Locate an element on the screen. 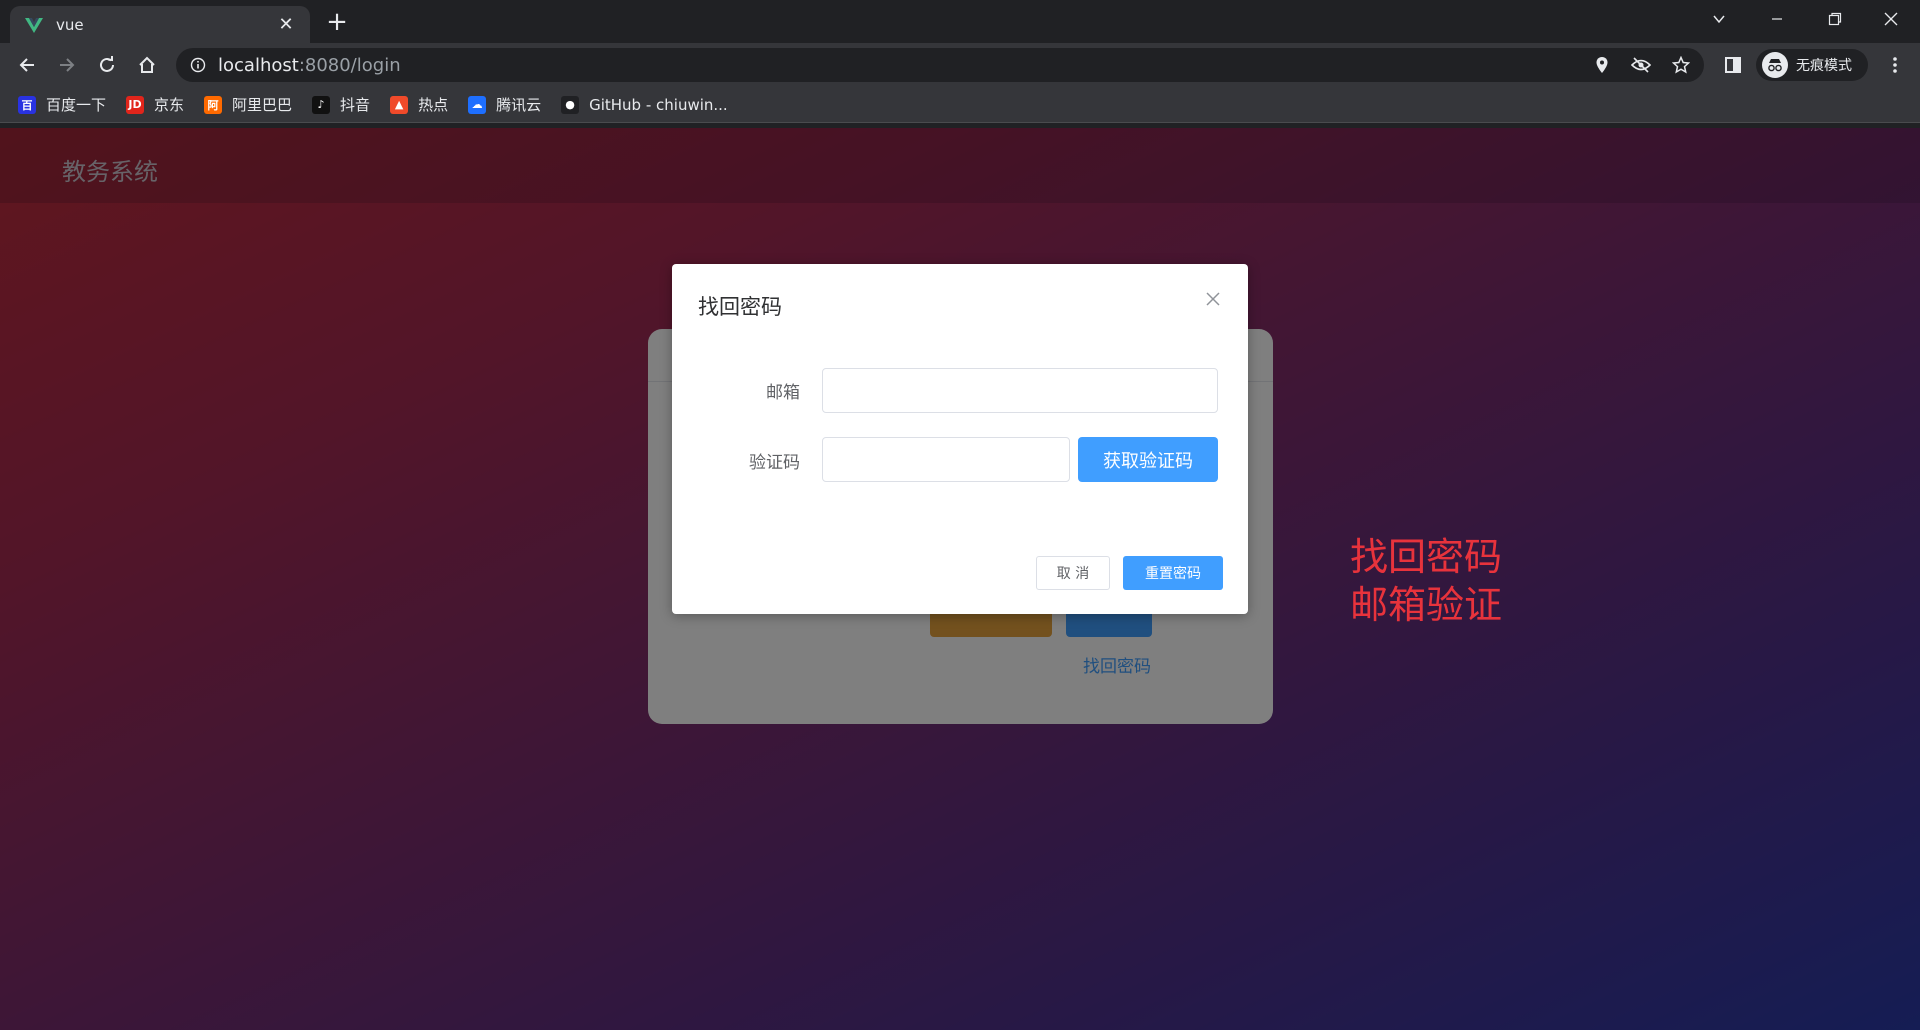 The image size is (1920, 1030). code-label: 验证码 is located at coordinates (774, 463).